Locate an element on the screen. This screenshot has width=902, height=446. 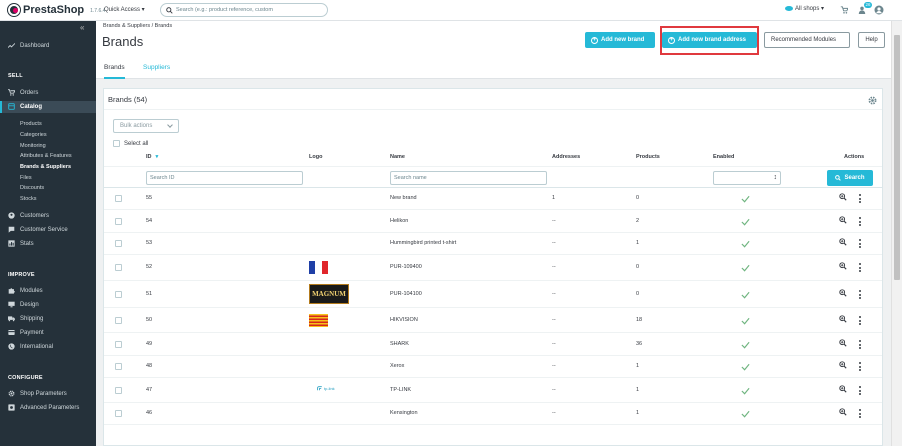
gear-icon is located at coordinates (872, 100).